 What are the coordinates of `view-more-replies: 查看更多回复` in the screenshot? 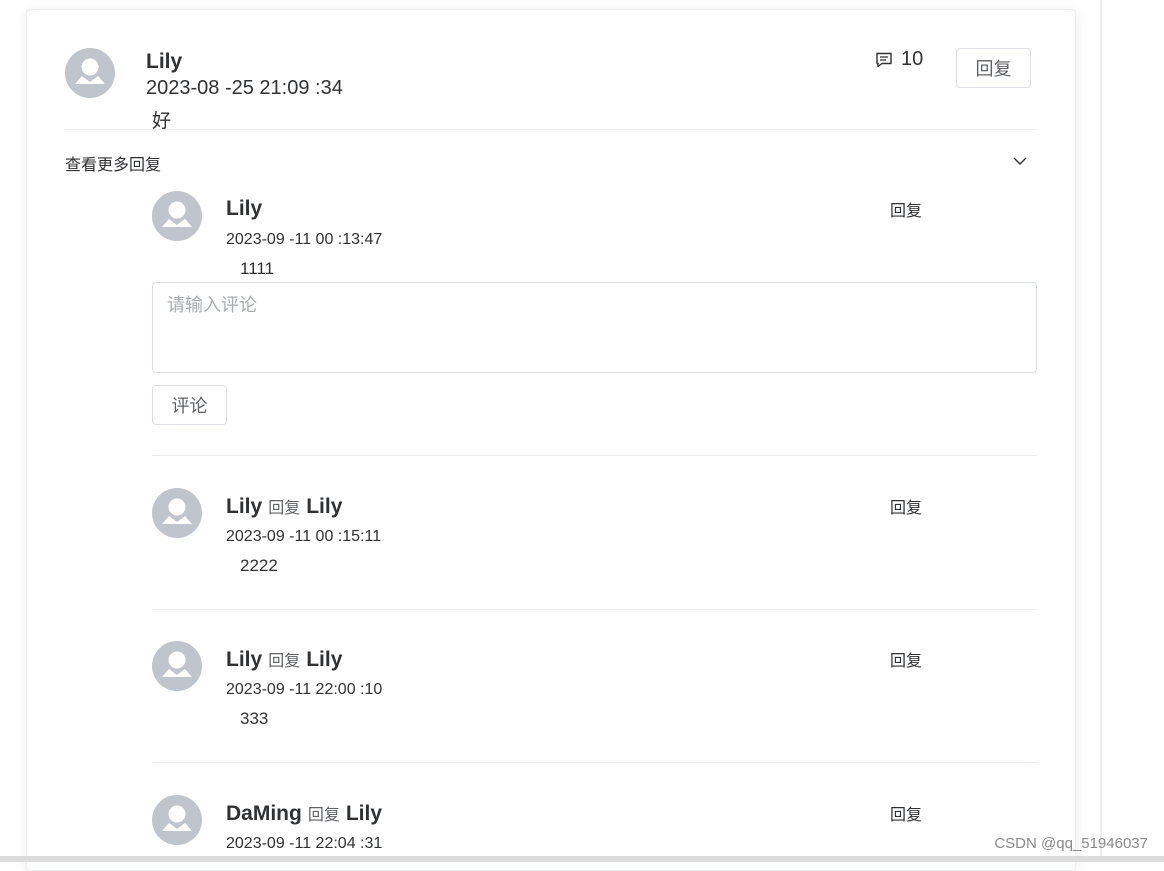 It's located at (113, 163).